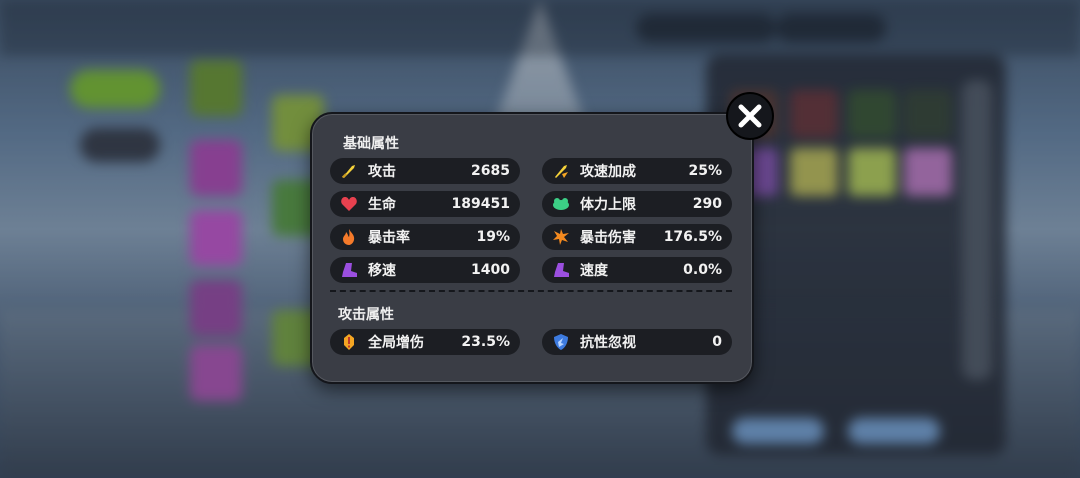 The width and height of the screenshot is (1080, 478). Describe the element at coordinates (425, 171) in the screenshot. I see `stat-attack: 攻击 2685` at that location.